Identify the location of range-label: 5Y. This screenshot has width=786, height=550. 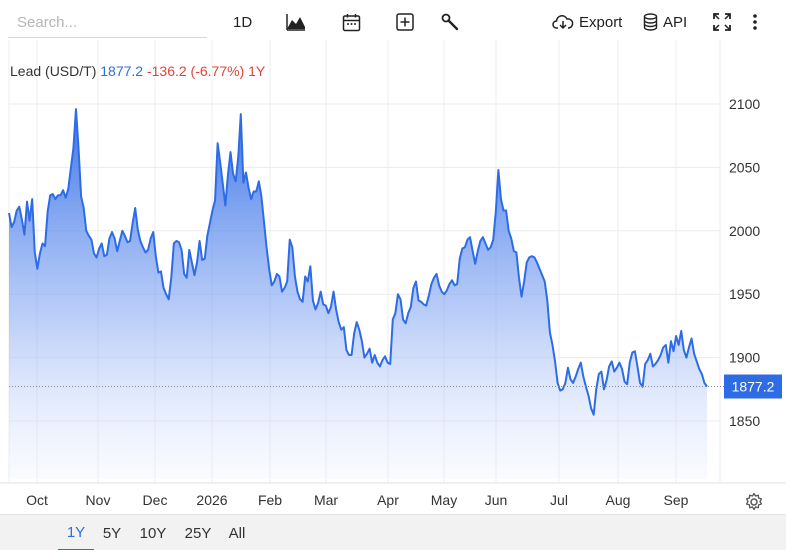
(112, 533).